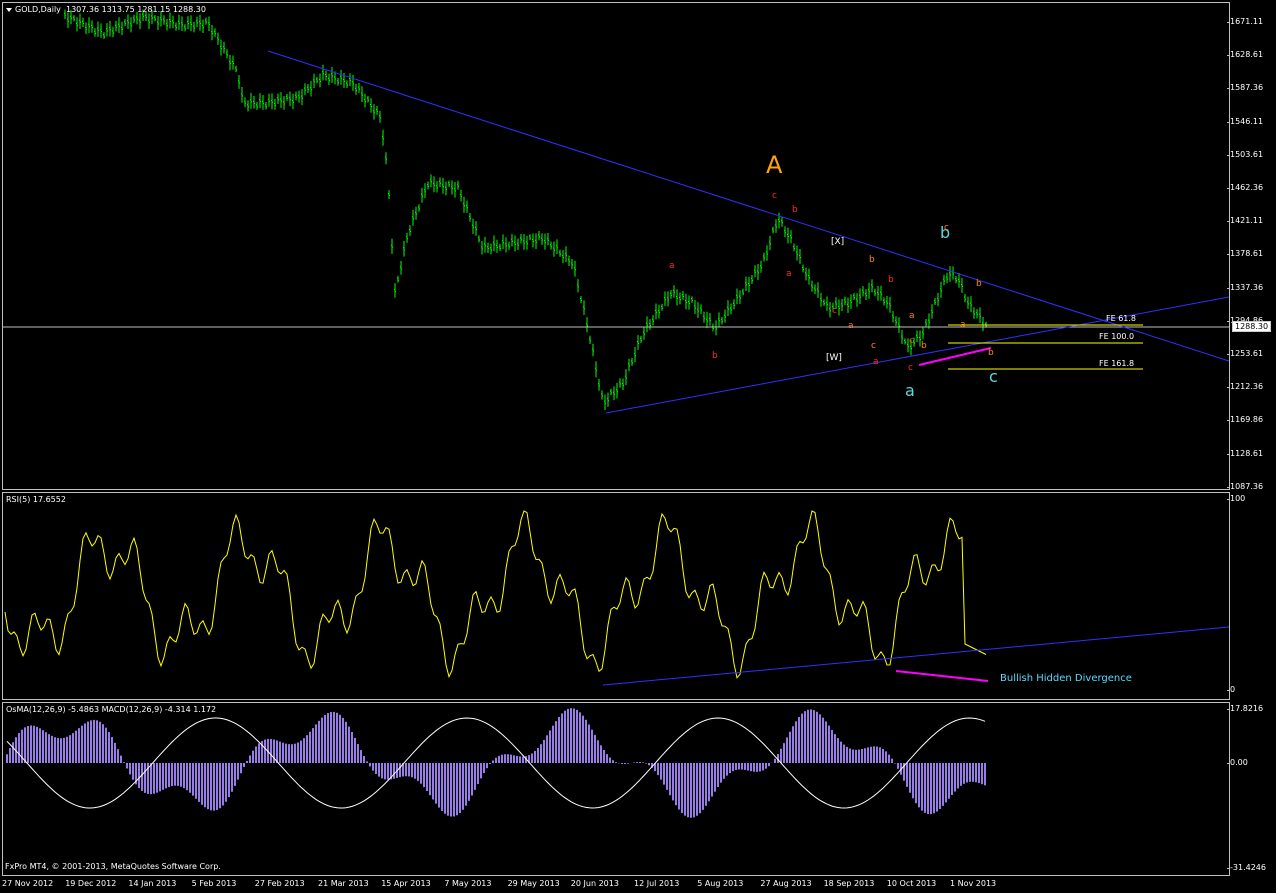 The width and height of the screenshot is (1276, 893). Describe the element at coordinates (1245, 121) in the screenshot. I see `price-scale-tick: 1546.11` at that location.